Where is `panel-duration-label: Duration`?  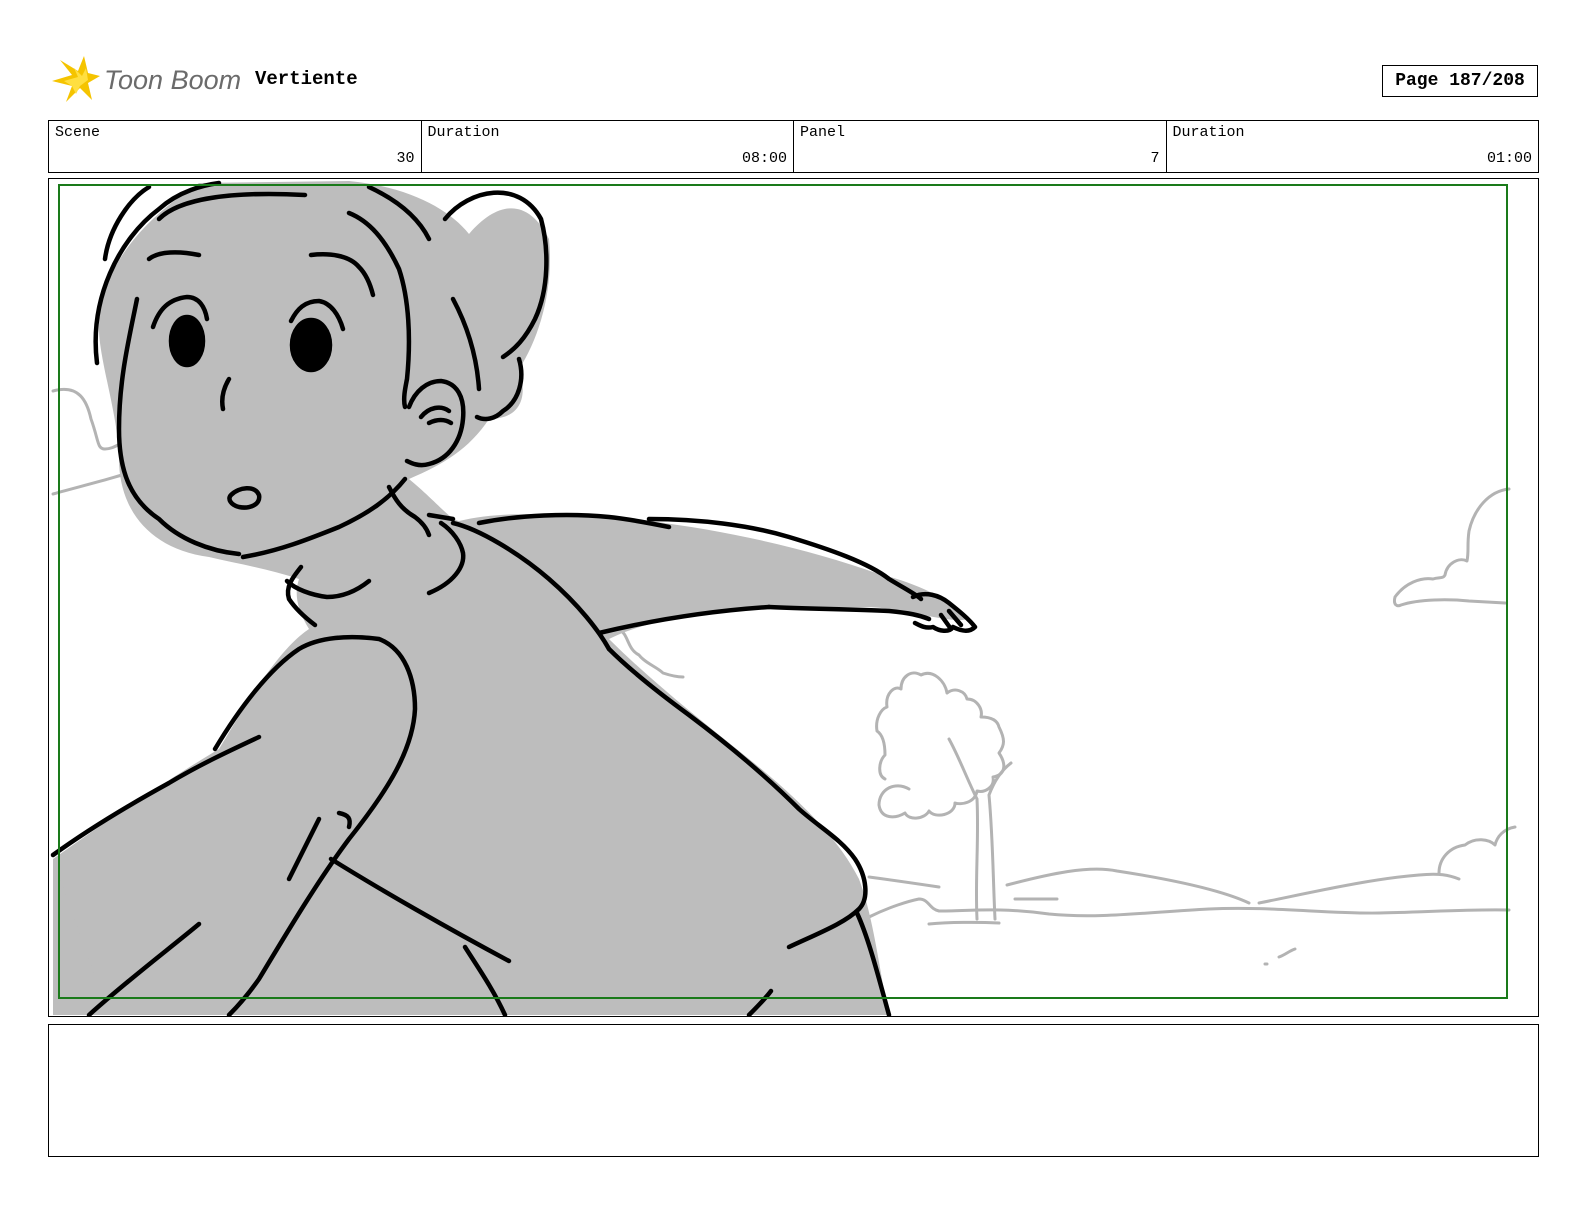
panel-duration-label: Duration is located at coordinates (1208, 132).